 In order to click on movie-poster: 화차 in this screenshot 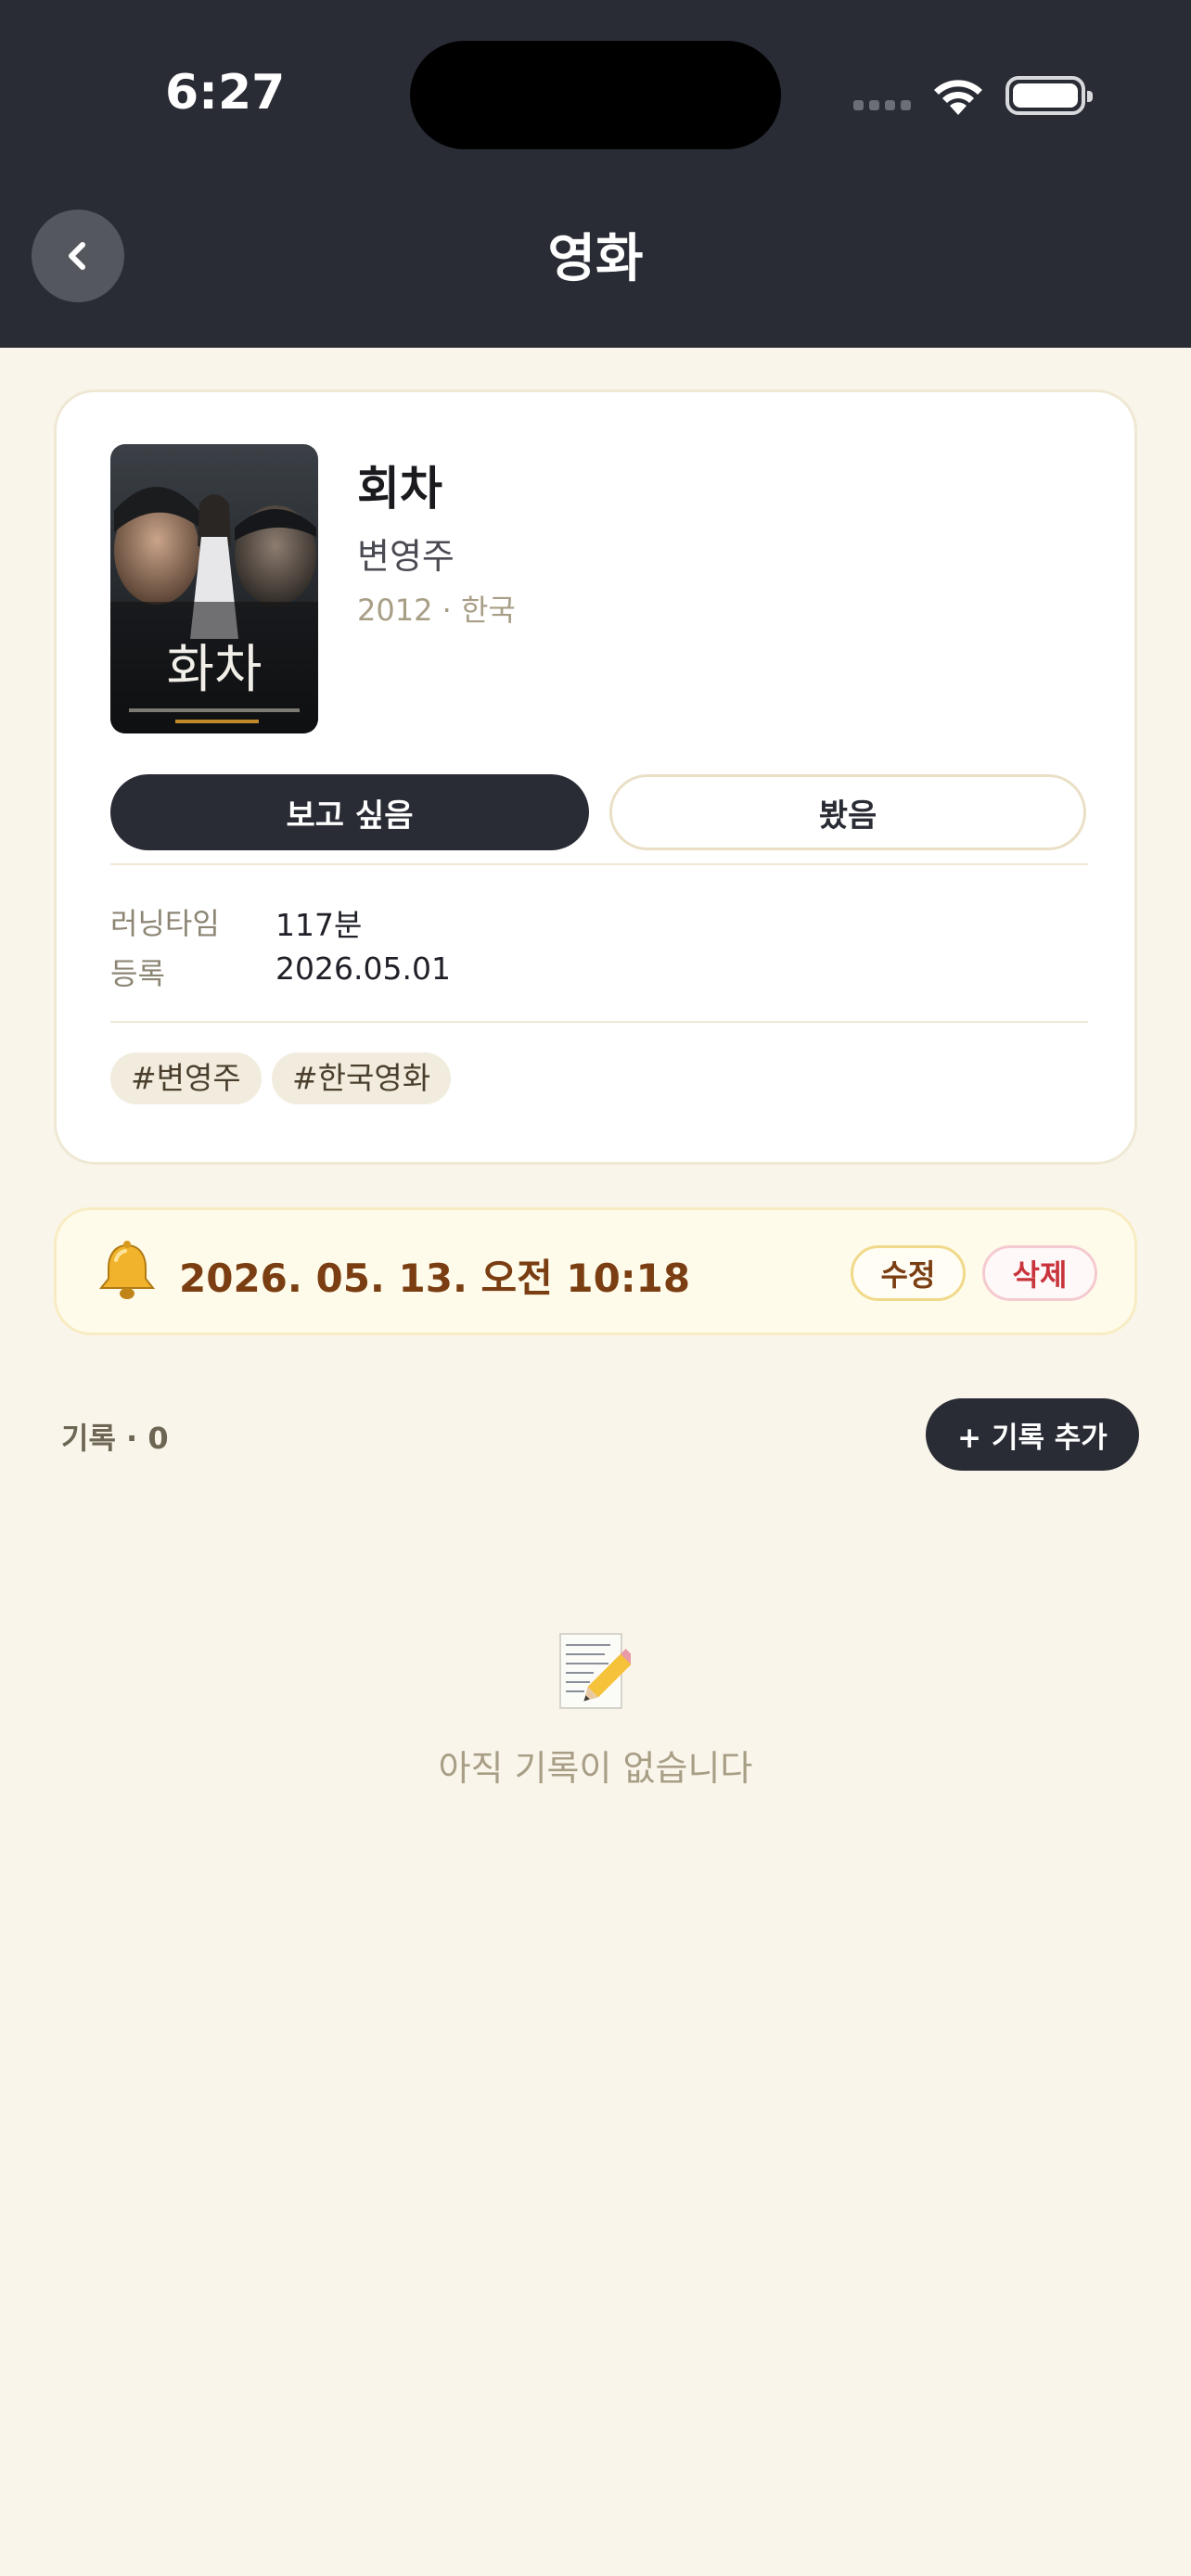, I will do `click(214, 588)`.